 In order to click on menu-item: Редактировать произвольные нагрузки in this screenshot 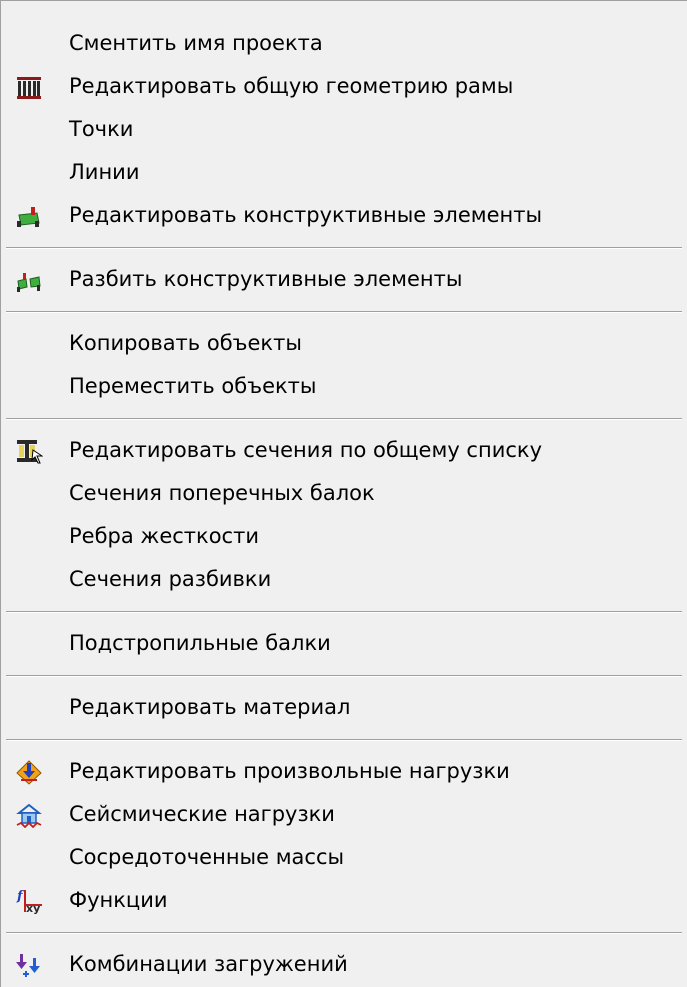, I will do `click(344, 771)`.